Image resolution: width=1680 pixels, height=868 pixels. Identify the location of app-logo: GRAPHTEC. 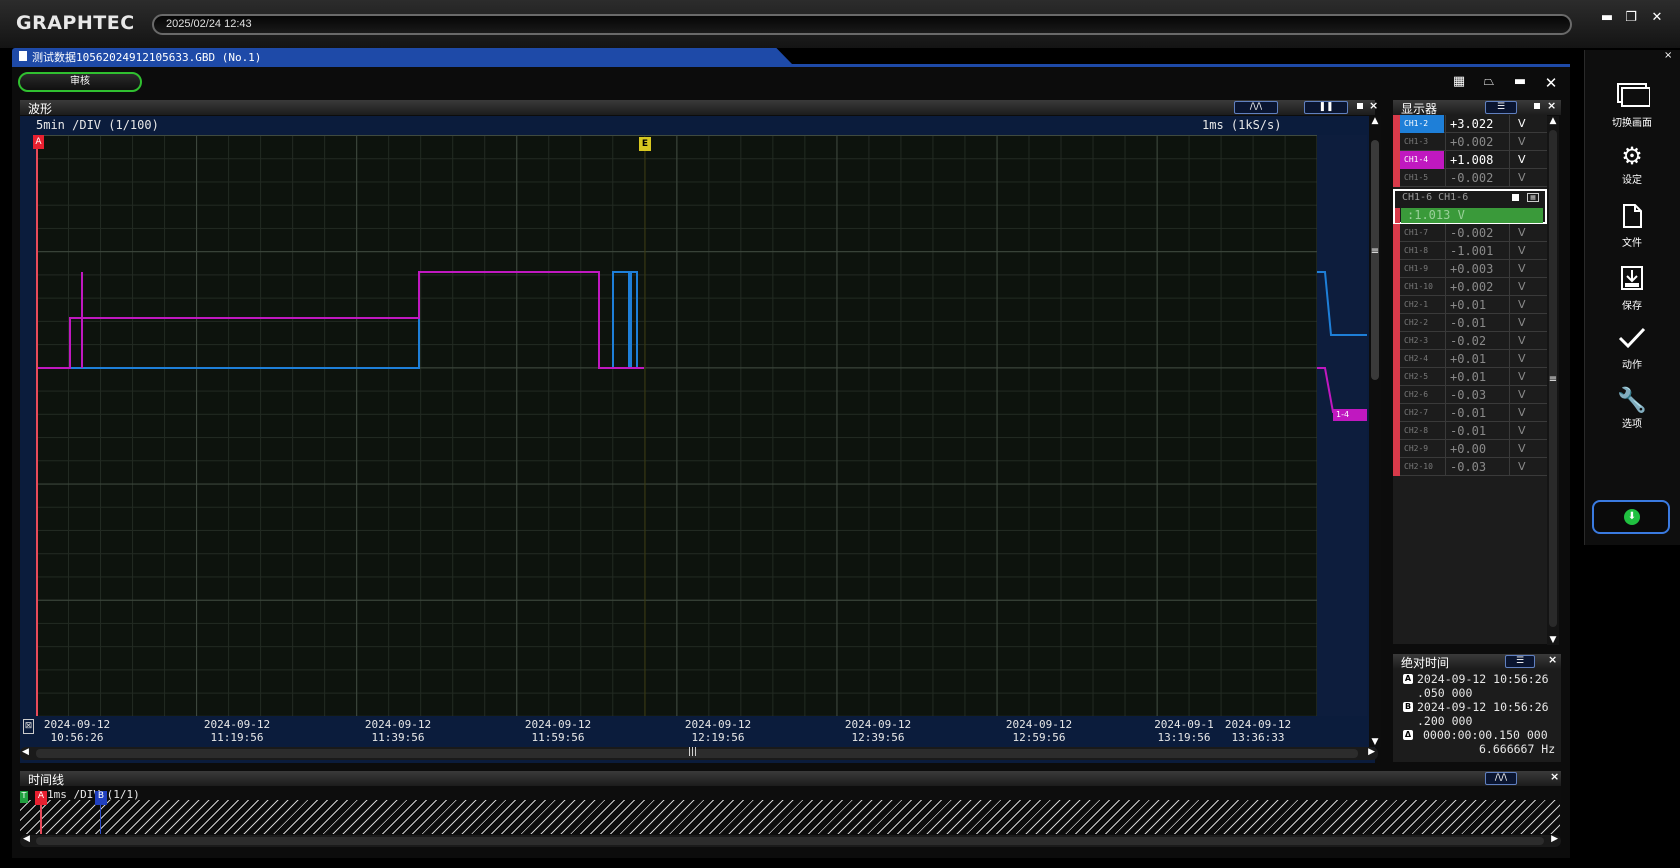
(75, 23).